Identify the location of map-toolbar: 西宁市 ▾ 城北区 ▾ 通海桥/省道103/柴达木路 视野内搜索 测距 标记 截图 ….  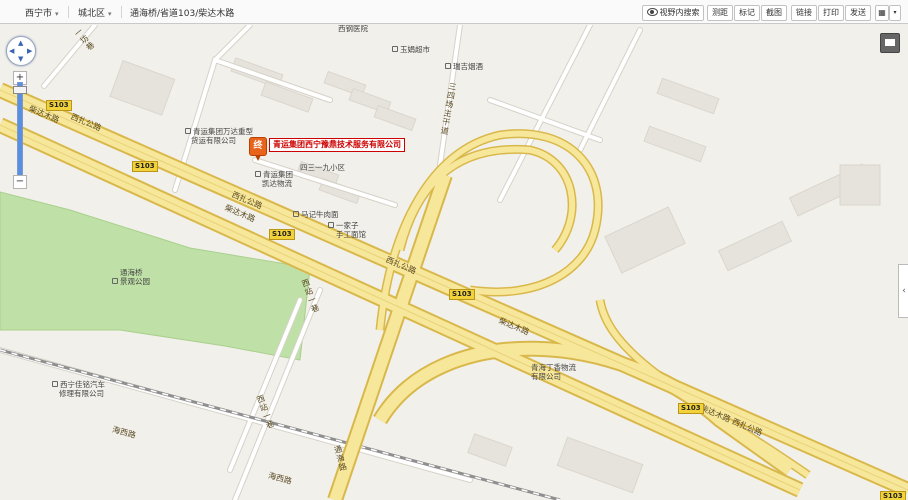
(454, 12).